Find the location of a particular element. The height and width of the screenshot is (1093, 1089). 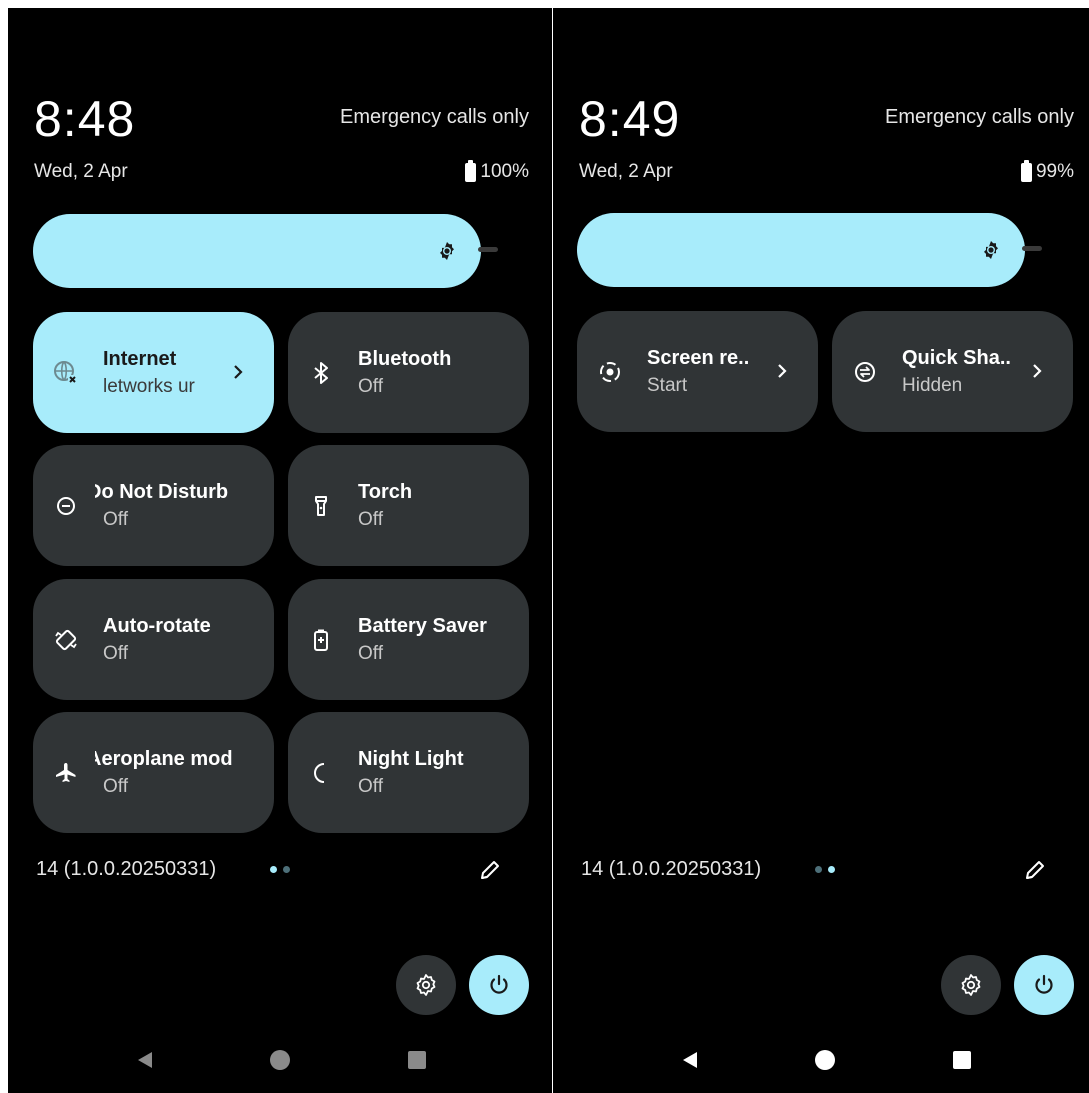

clock: 8:48 is located at coordinates (84, 119).